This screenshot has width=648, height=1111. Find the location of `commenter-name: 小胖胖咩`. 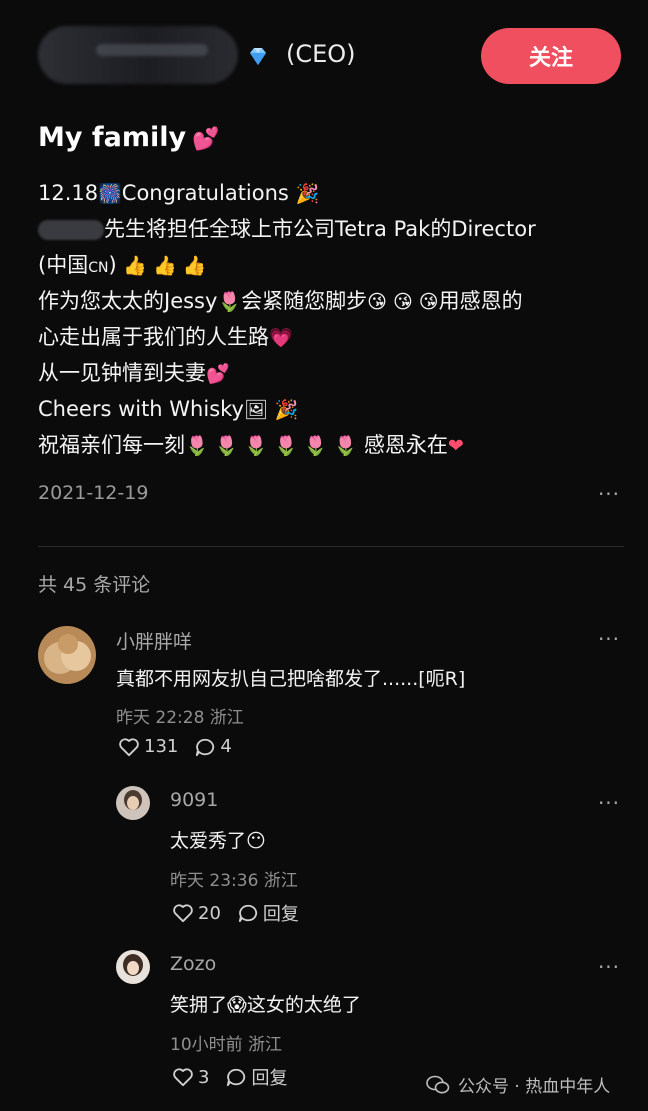

commenter-name: 小胖胖咩 is located at coordinates (154, 640).